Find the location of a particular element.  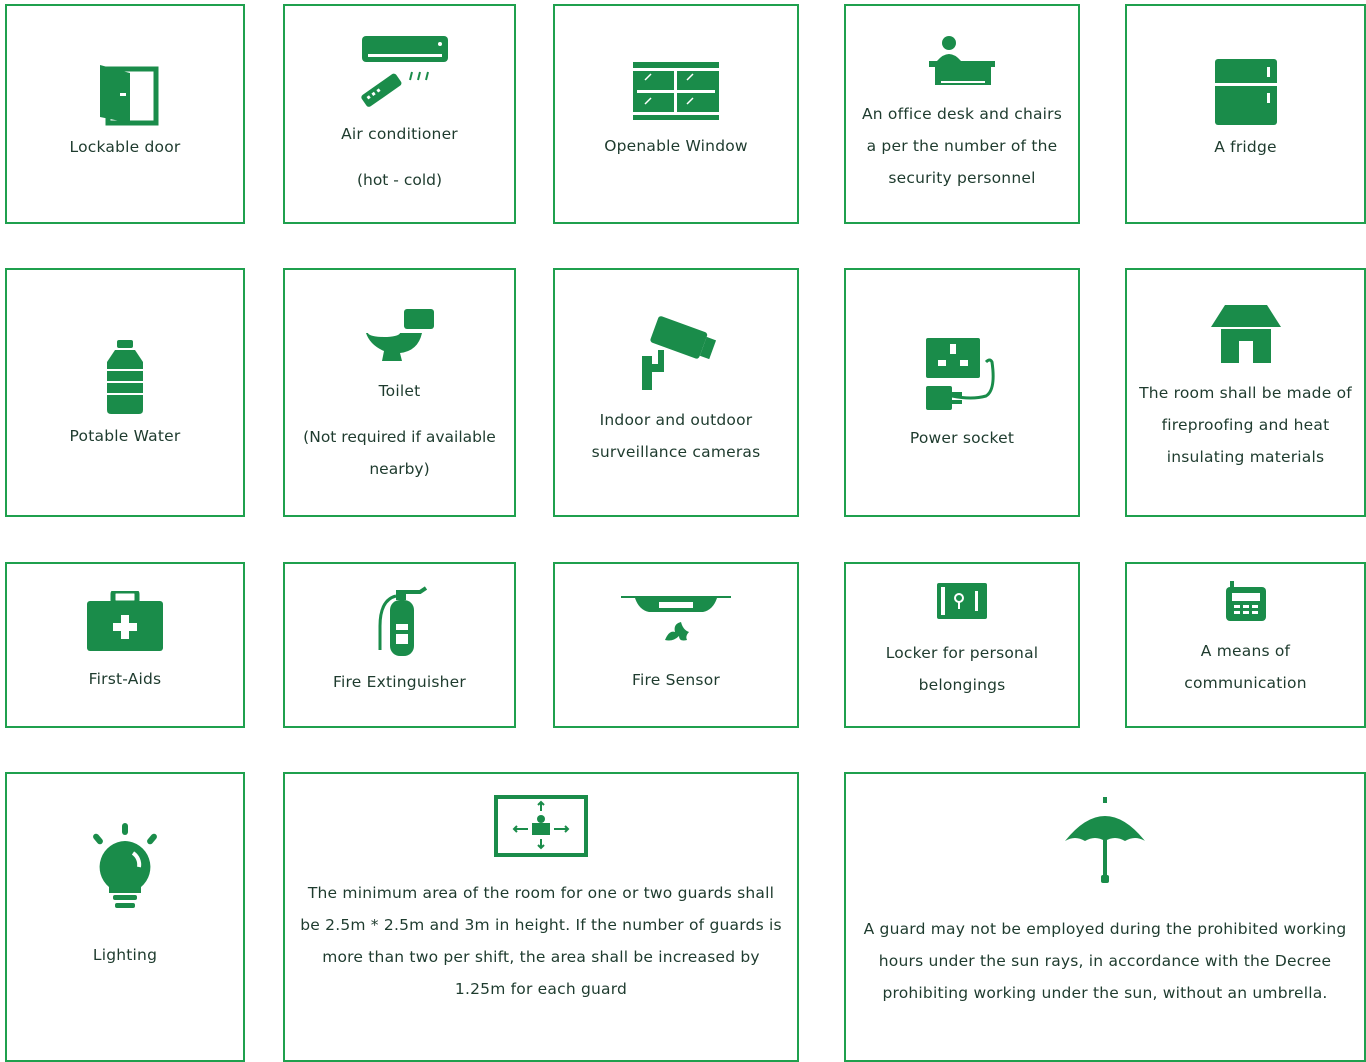

card-label: Toilet is located at coordinates (399, 390).